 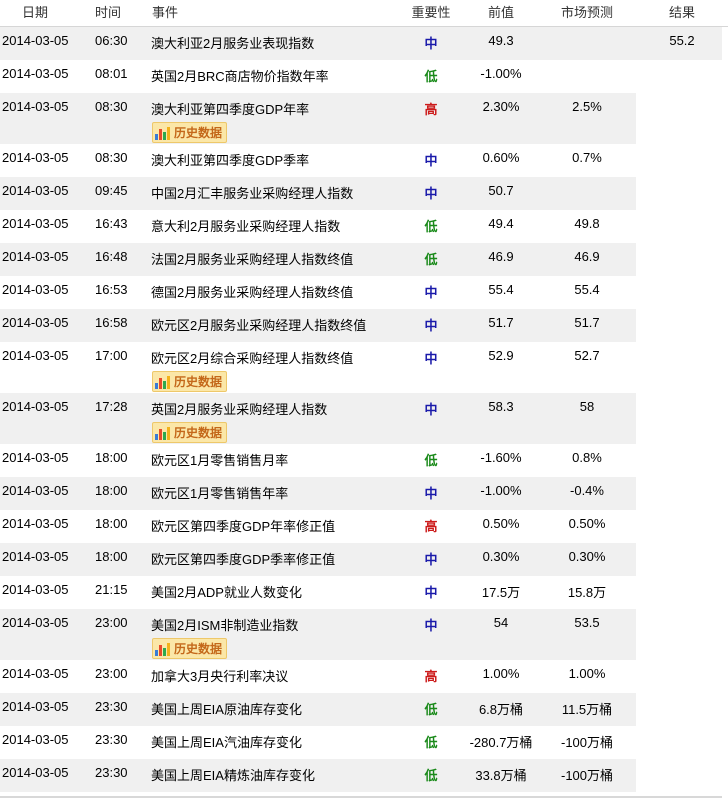 What do you see at coordinates (501, 709) in the screenshot?
I see `row-previous: 6.8万桶` at bounding box center [501, 709].